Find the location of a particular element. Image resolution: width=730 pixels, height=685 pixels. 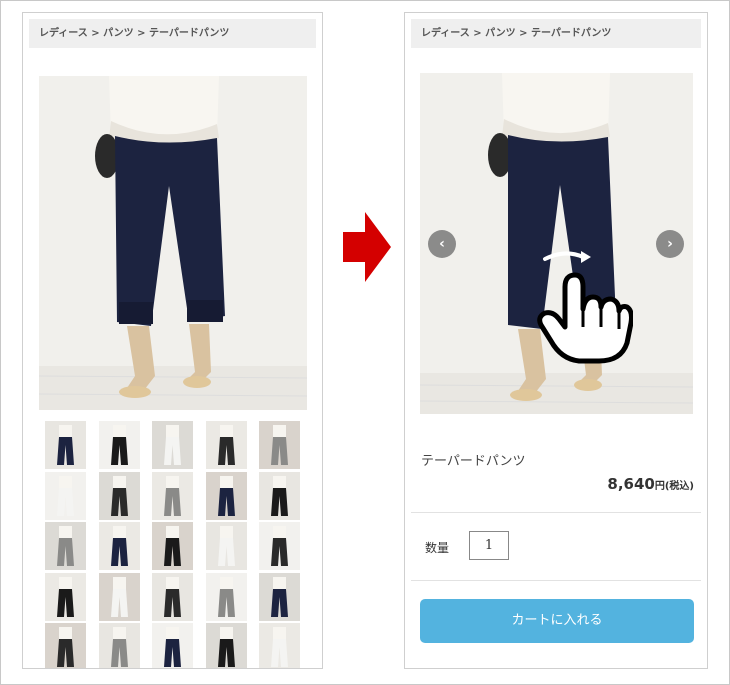

product-price: 8,640円(税込) is located at coordinates (650, 484).